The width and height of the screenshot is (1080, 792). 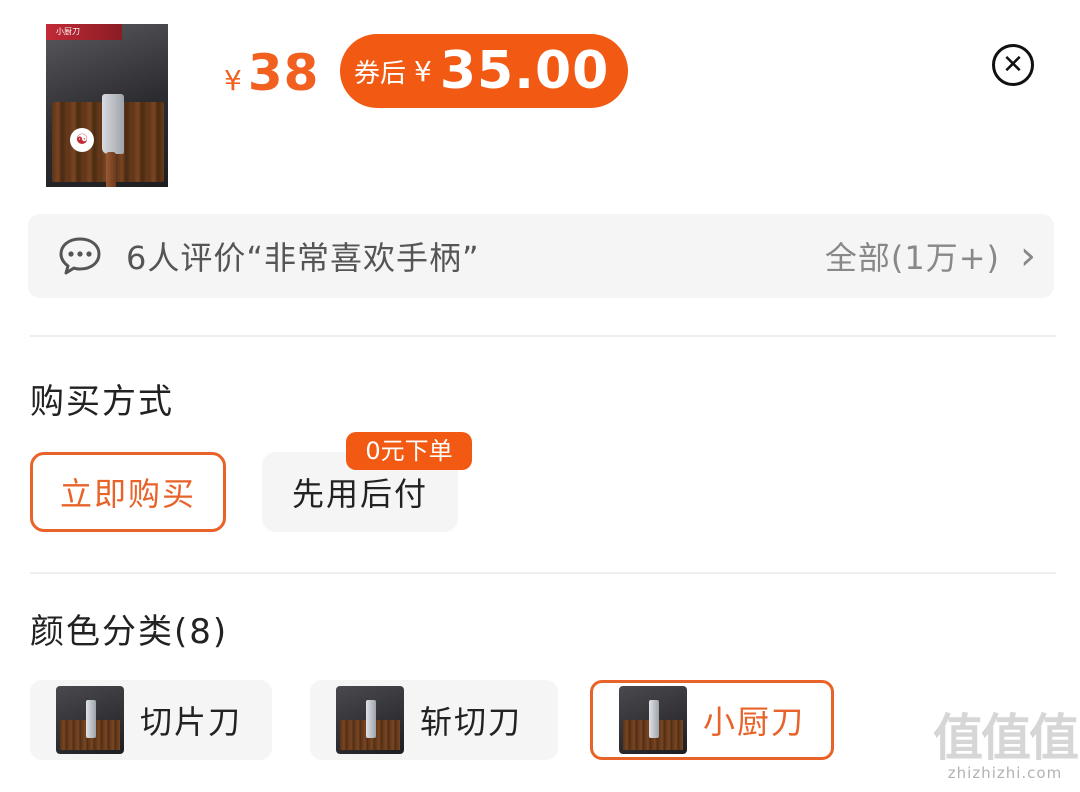 I want to click on buy-now-option: 立即购买, so click(x=128, y=492).